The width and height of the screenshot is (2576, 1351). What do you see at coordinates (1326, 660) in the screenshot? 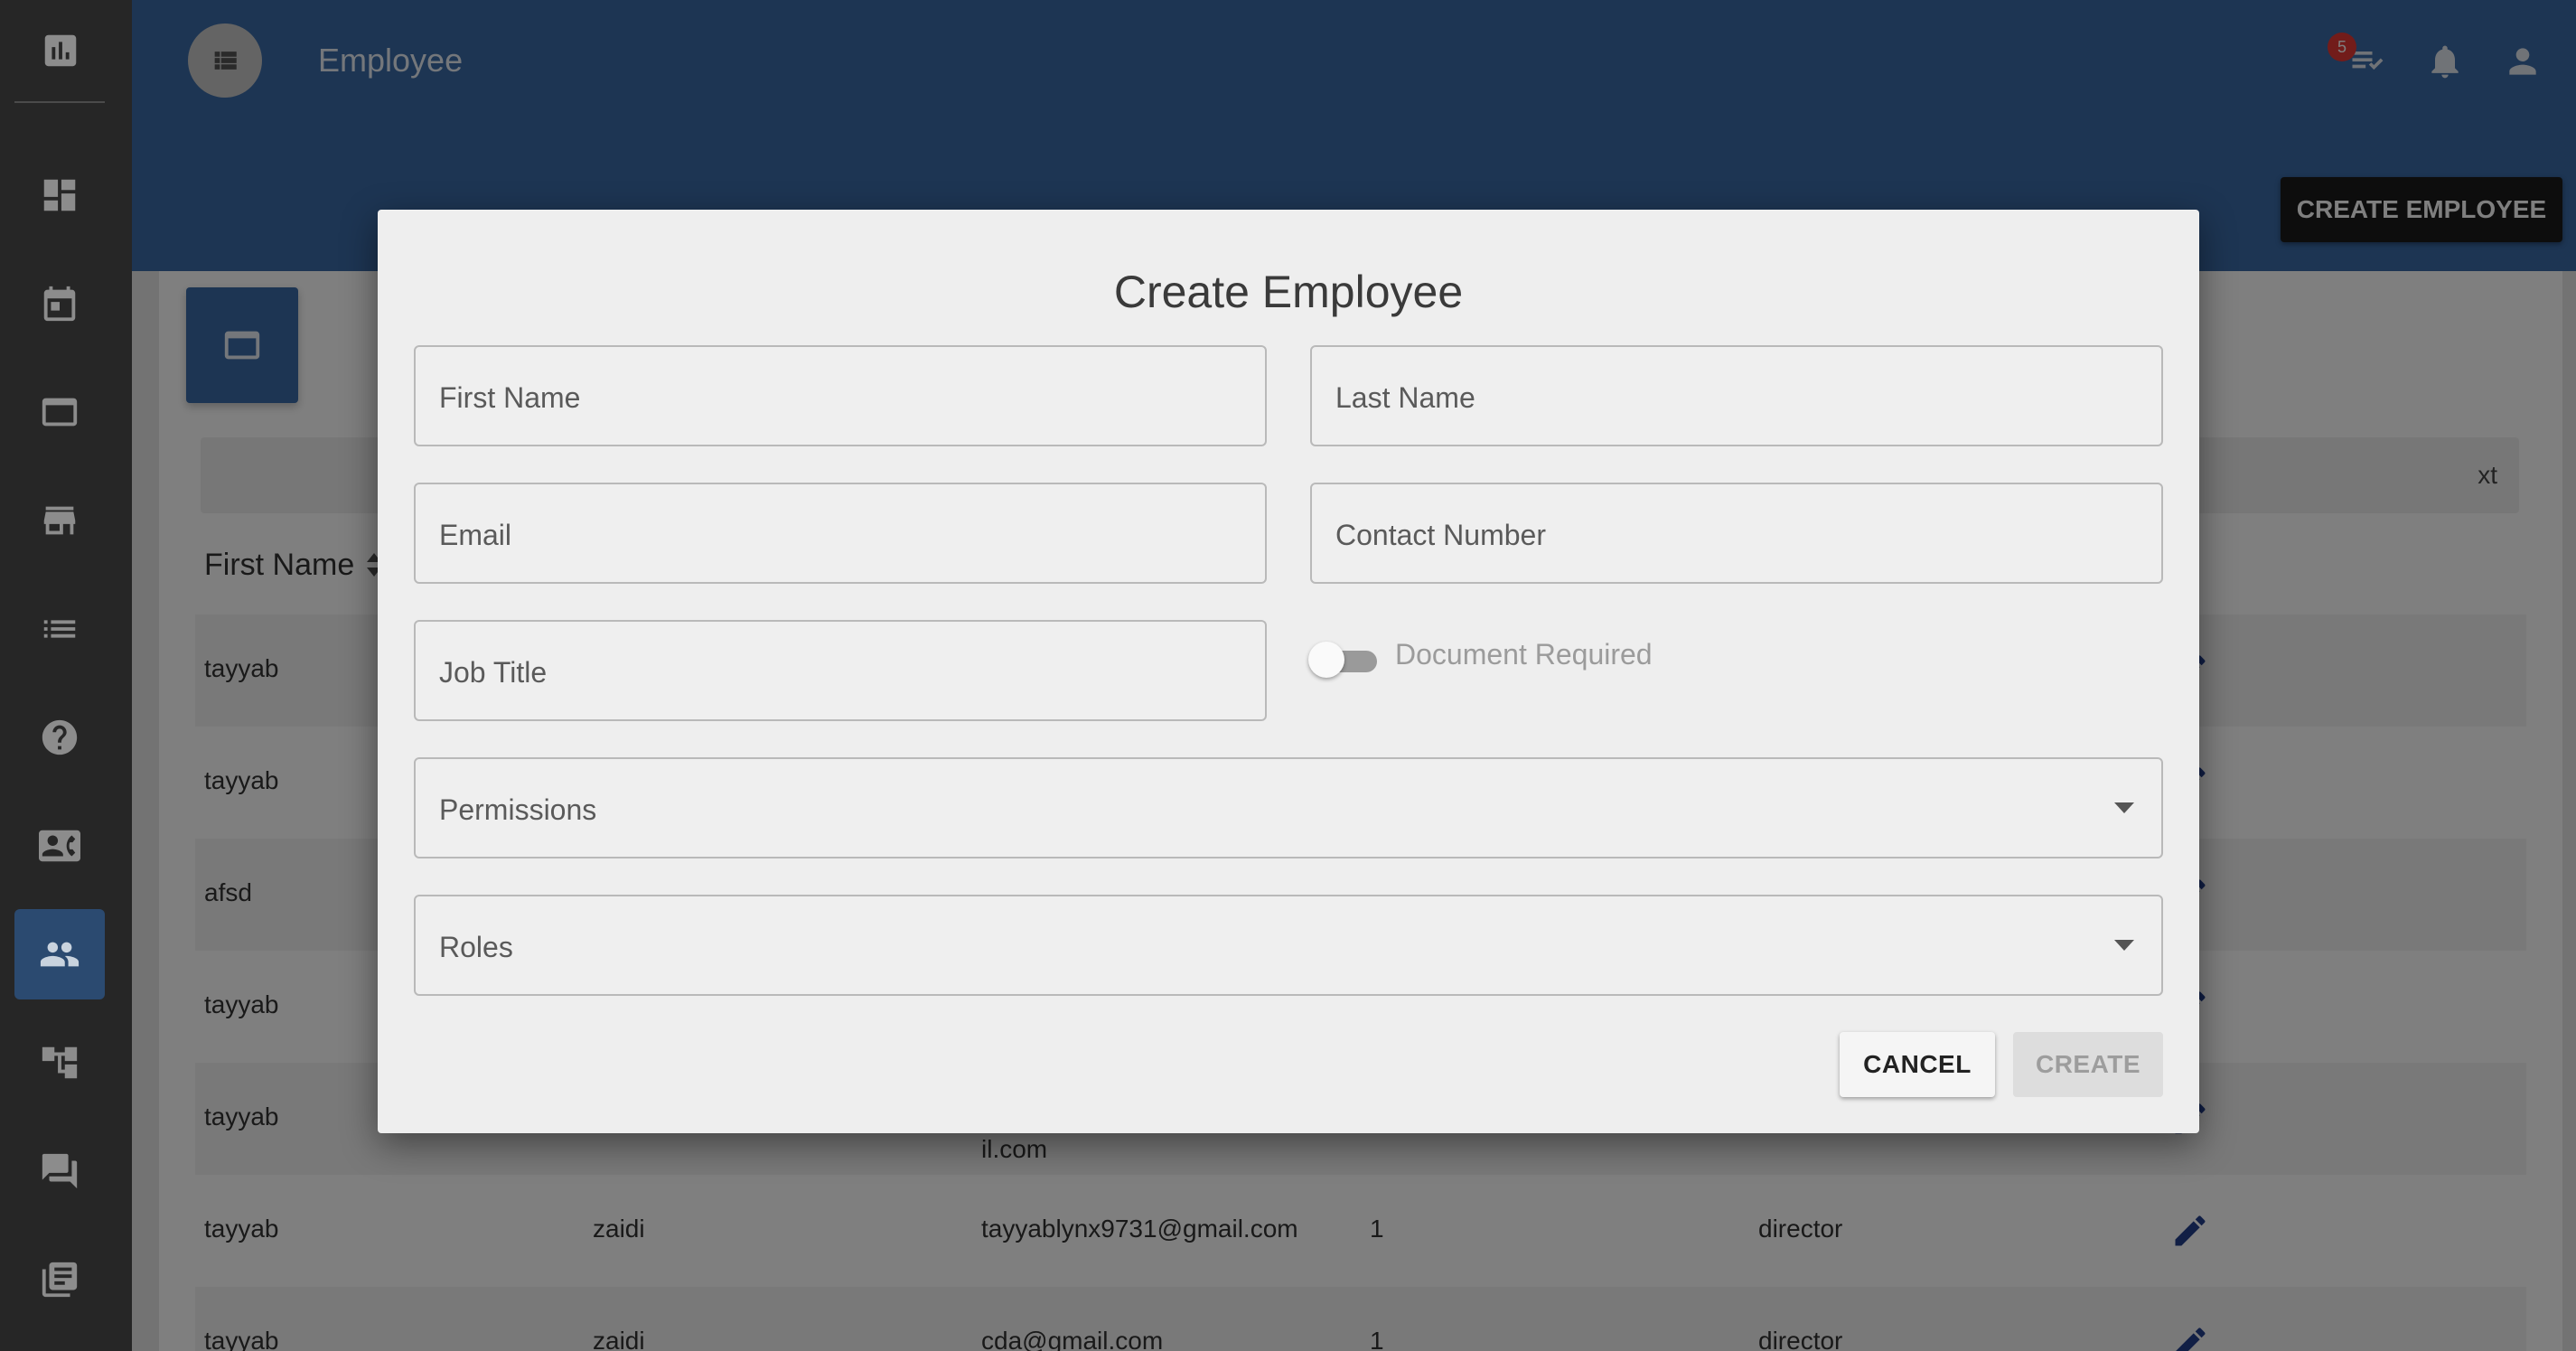
I see `toggle-knob` at bounding box center [1326, 660].